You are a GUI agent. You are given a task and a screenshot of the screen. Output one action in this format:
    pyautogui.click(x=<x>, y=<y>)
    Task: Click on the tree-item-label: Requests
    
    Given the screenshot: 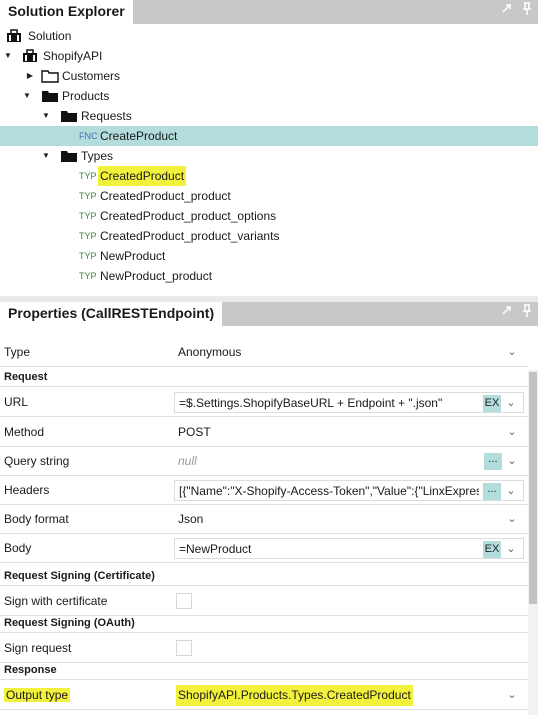 What is the action you would take?
    pyautogui.click(x=106, y=116)
    